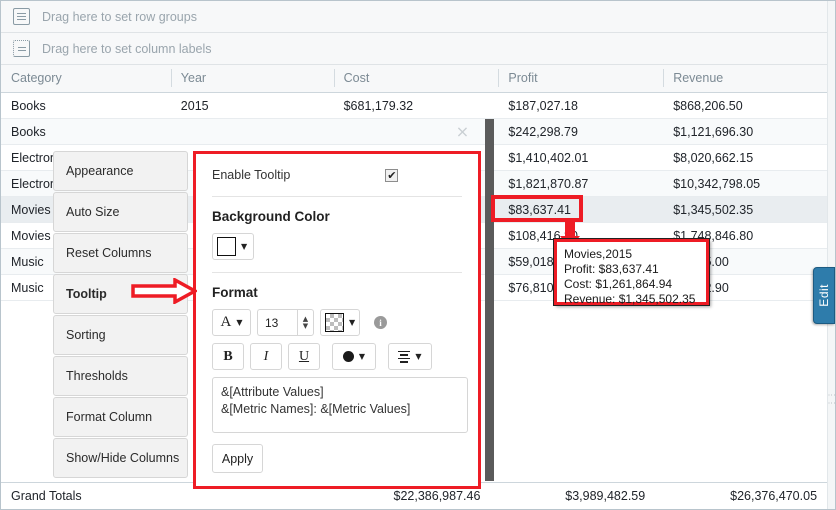  What do you see at coordinates (86, 335) in the screenshot?
I see `menu-item-label: Sorting` at bounding box center [86, 335].